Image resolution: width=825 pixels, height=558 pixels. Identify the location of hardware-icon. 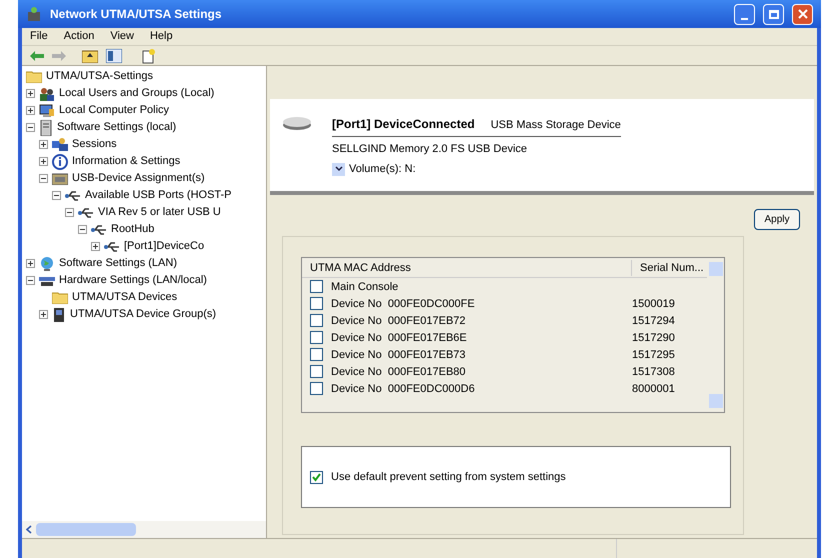
(47, 280).